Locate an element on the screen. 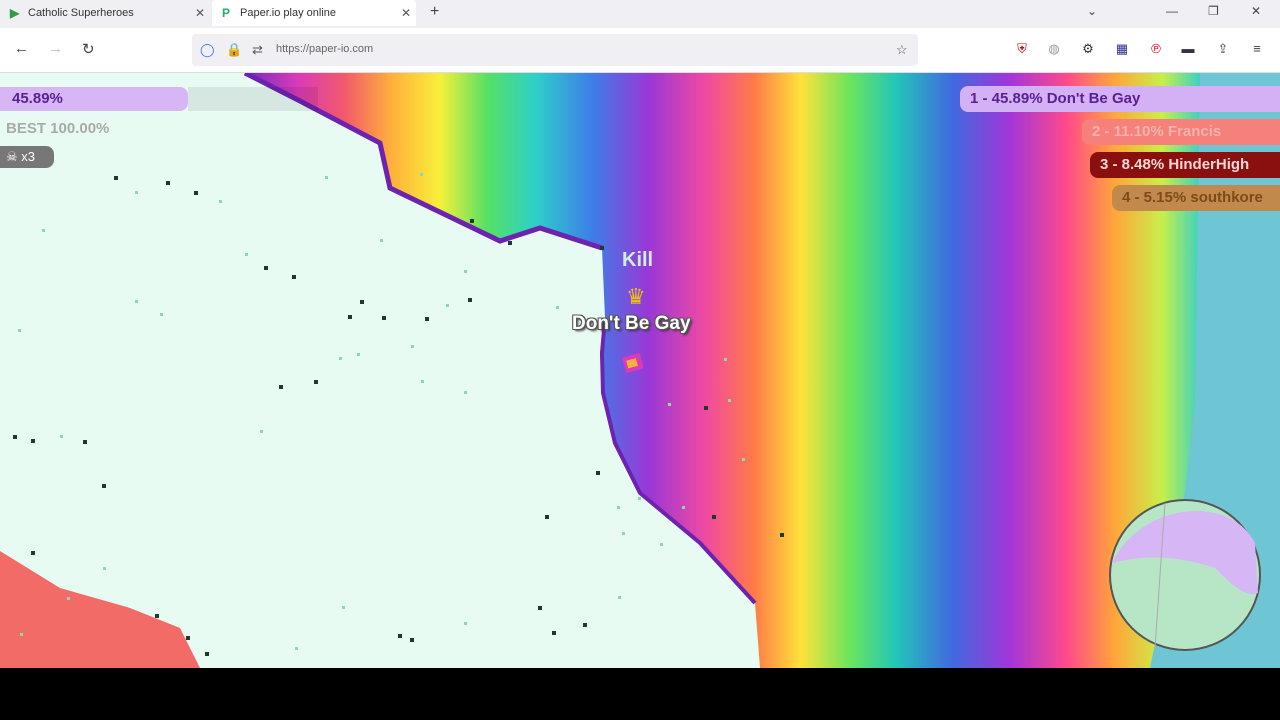 The width and height of the screenshot is (1280, 720). enemy-territory is located at coordinates (100, 609).